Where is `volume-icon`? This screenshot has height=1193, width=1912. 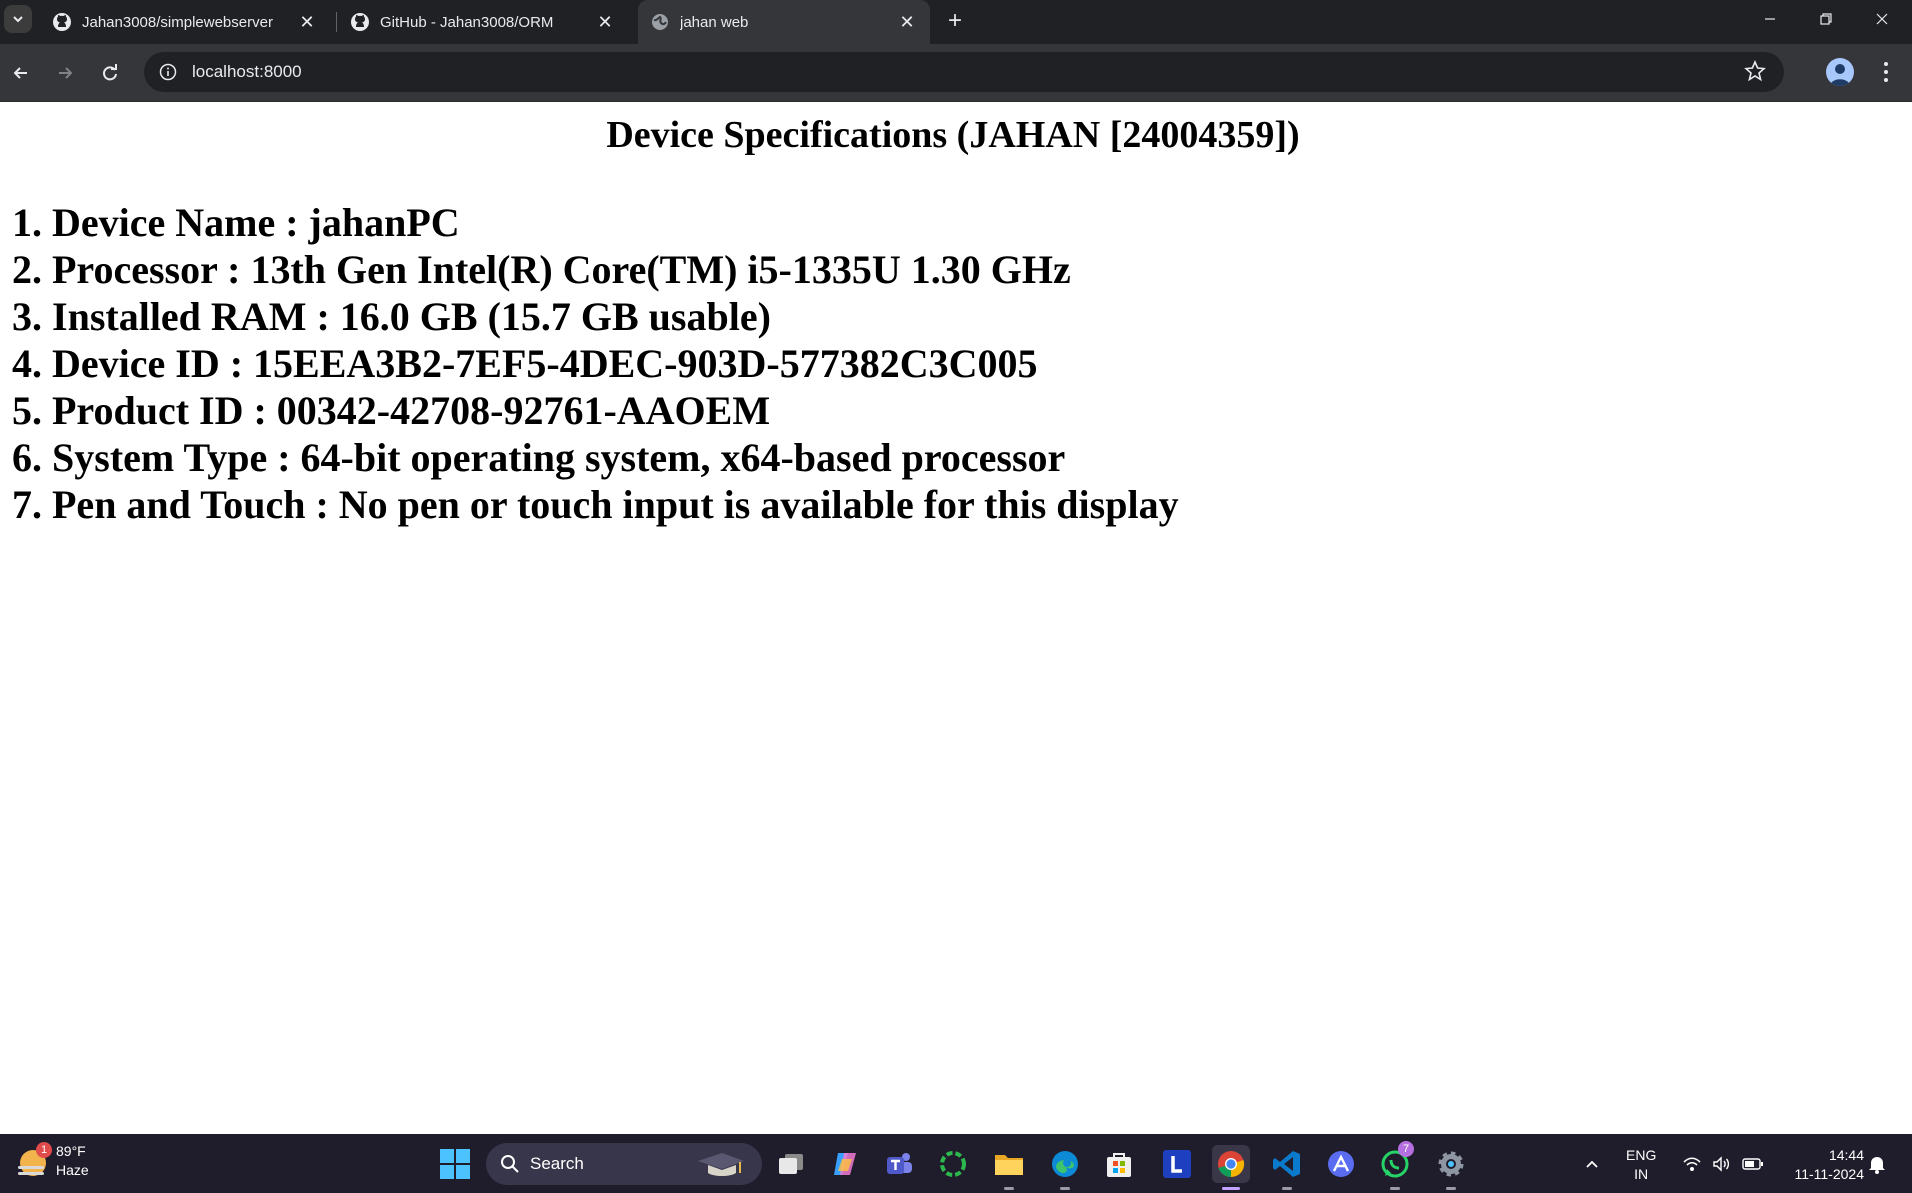
volume-icon is located at coordinates (1721, 1163).